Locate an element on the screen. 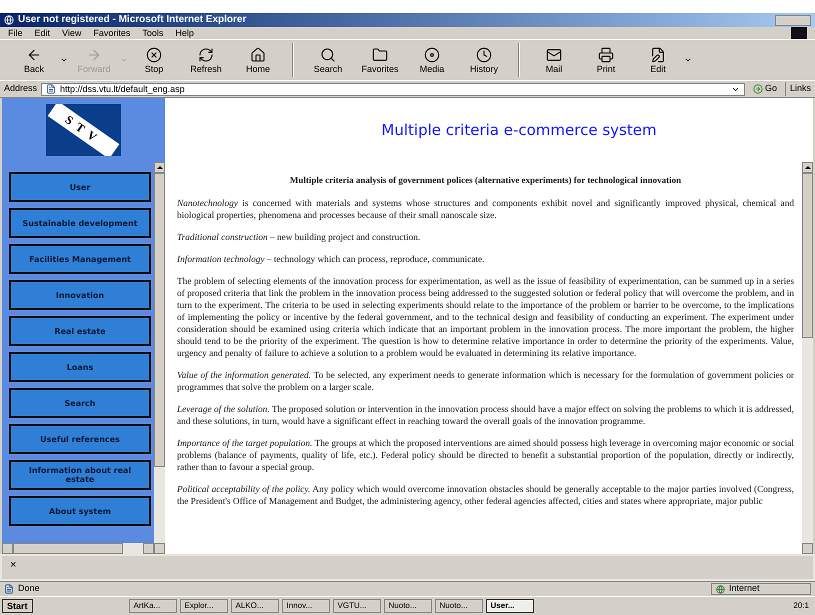 The image size is (815, 615). menu-item: Tools is located at coordinates (153, 33).